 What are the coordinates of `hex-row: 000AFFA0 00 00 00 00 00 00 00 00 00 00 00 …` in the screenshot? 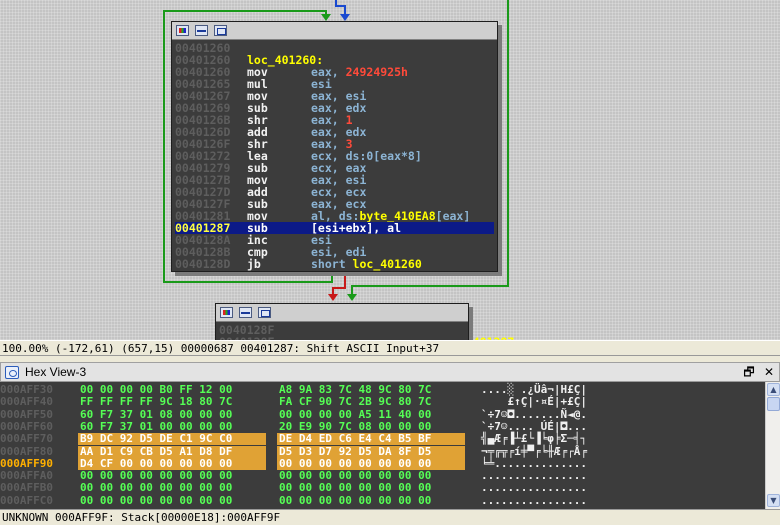 It's located at (382, 476).